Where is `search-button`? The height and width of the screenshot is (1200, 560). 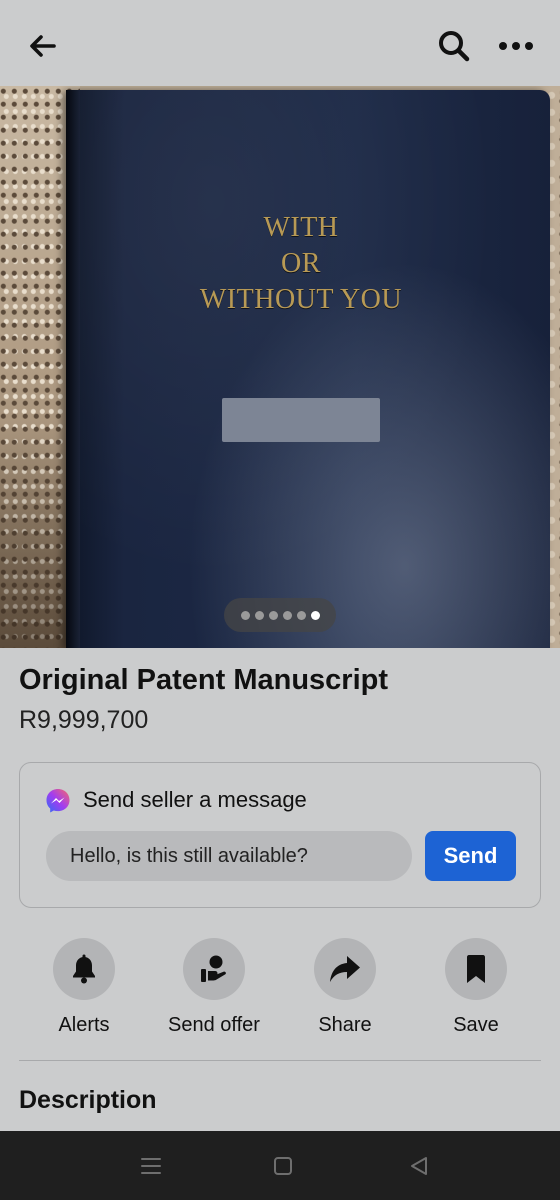 search-button is located at coordinates (454, 46).